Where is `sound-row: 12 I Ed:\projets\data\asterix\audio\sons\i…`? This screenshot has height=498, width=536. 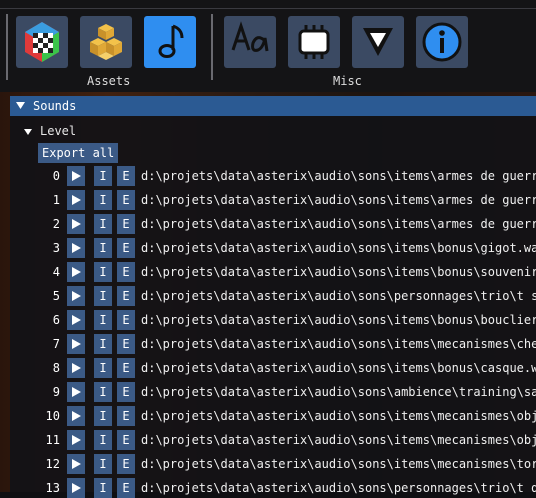
sound-row: 12 I Ed:\projets\data\asterix\audio\sons\i… is located at coordinates (273, 464).